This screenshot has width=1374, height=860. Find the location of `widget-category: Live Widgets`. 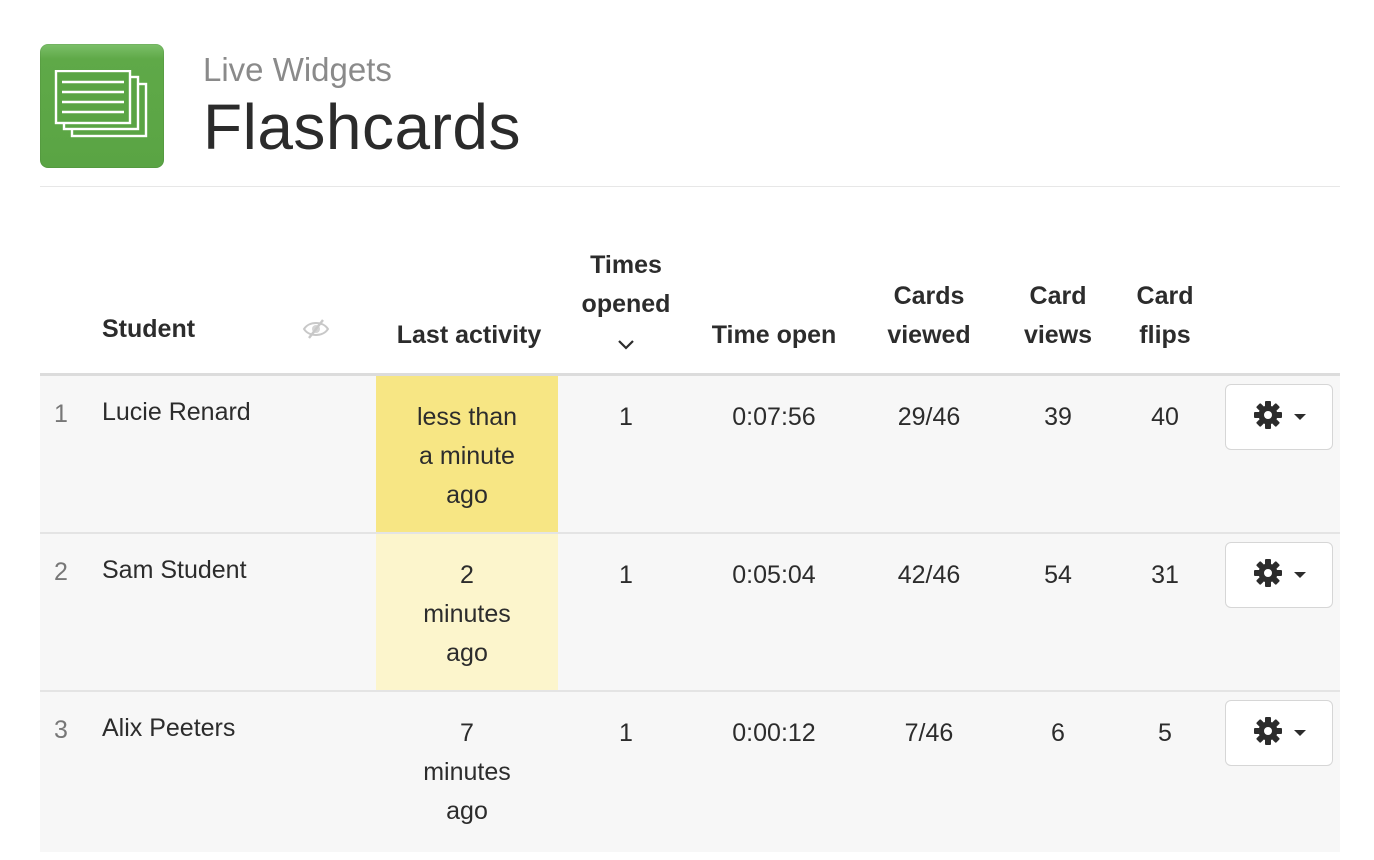

widget-category: Live Widgets is located at coordinates (297, 69).